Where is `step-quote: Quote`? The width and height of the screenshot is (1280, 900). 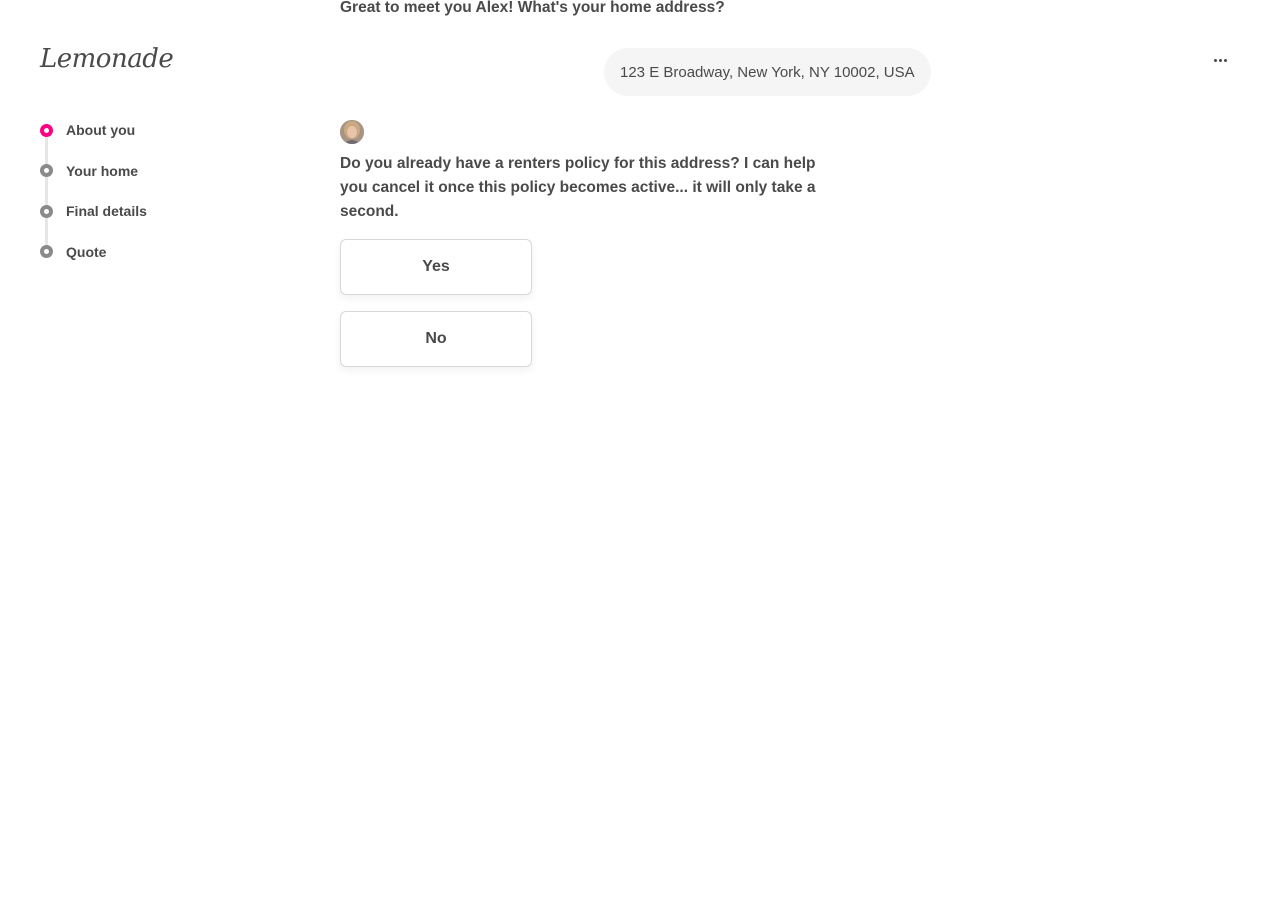 step-quote: Quote is located at coordinates (140, 252).